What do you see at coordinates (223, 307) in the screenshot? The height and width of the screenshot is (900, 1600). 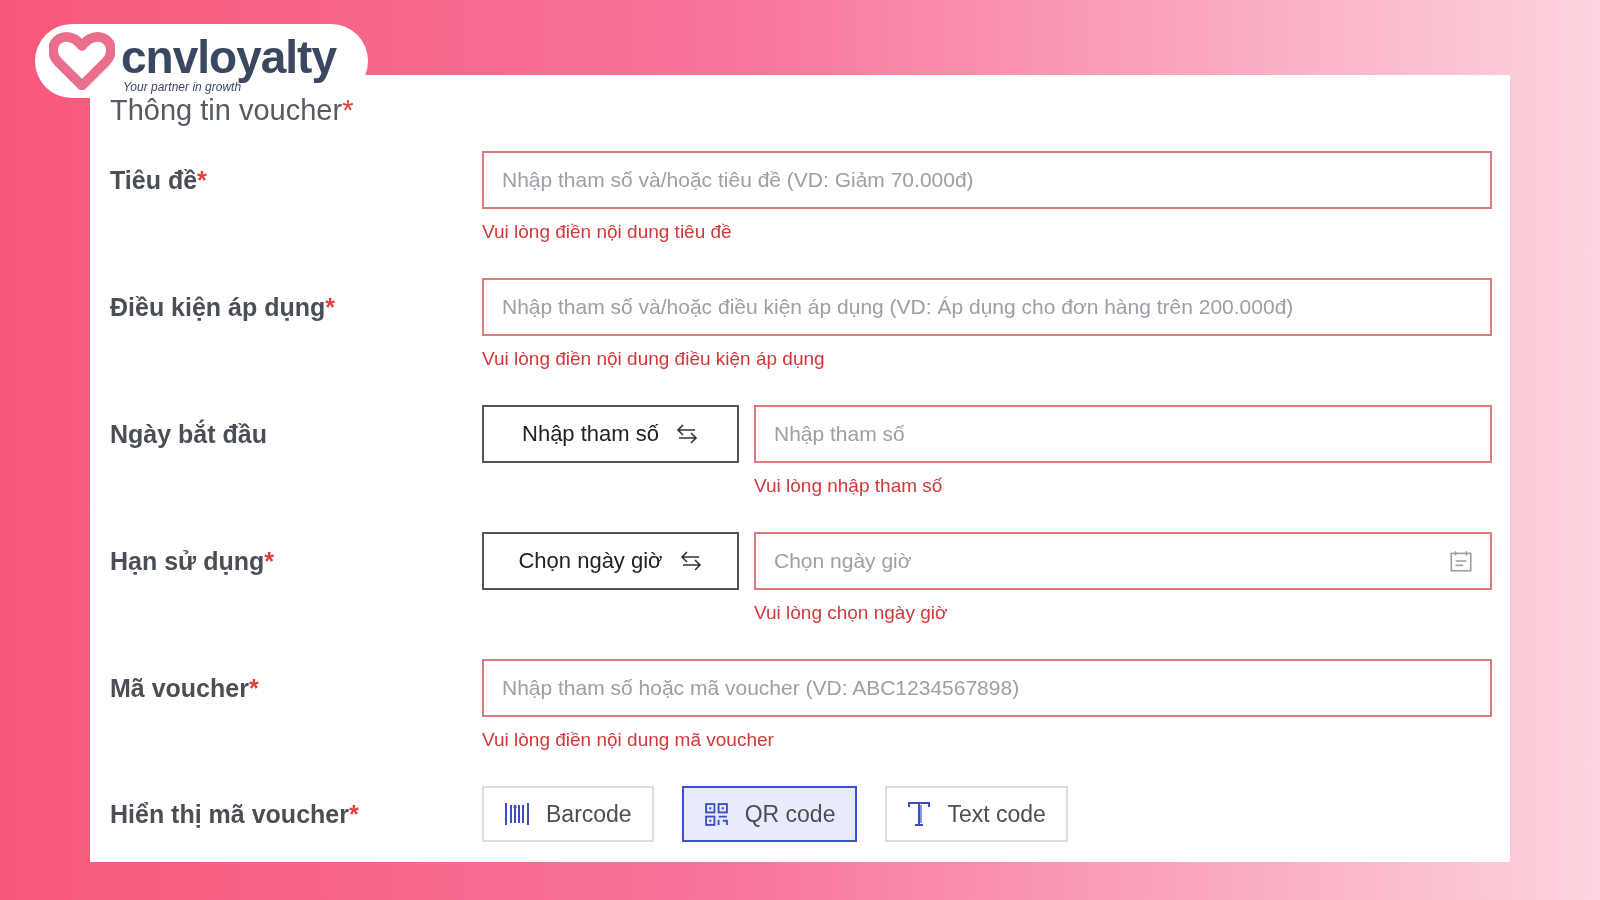 I see `field-label: Điều kiện áp dụng*` at bounding box center [223, 307].